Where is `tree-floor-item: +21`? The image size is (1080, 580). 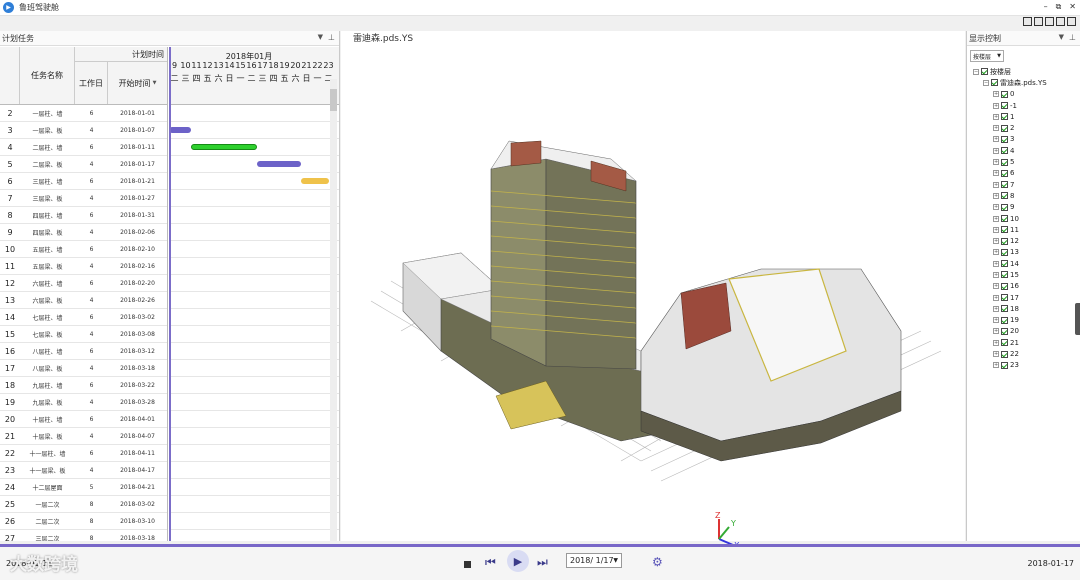
tree-floor-item: +21 is located at coordinates (1026, 342).